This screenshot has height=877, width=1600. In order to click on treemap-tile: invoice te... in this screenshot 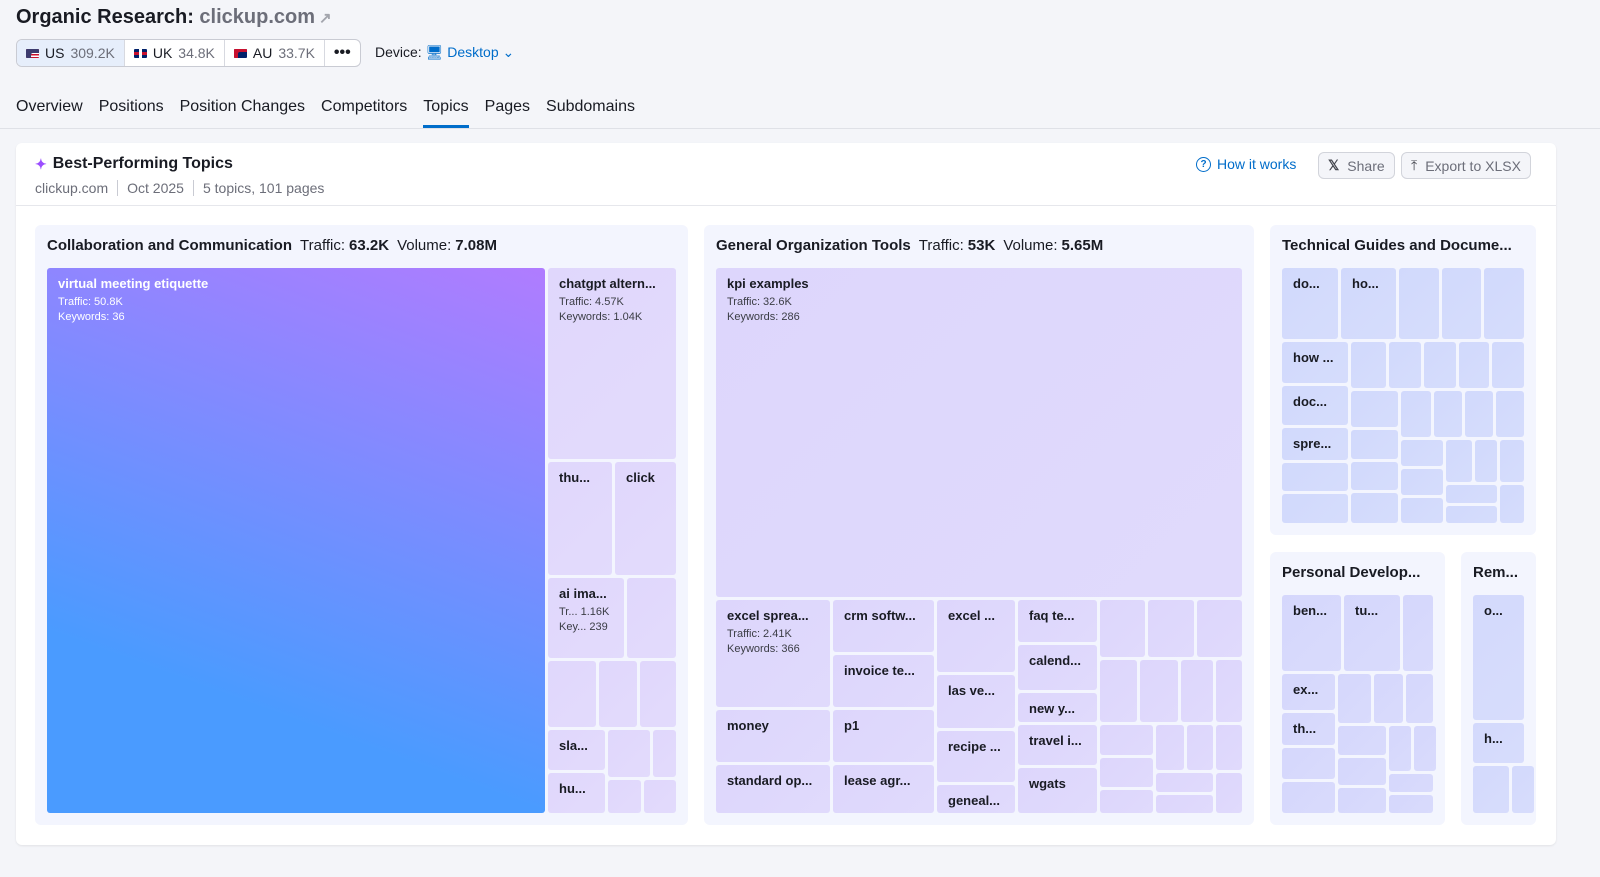, I will do `click(883, 681)`.